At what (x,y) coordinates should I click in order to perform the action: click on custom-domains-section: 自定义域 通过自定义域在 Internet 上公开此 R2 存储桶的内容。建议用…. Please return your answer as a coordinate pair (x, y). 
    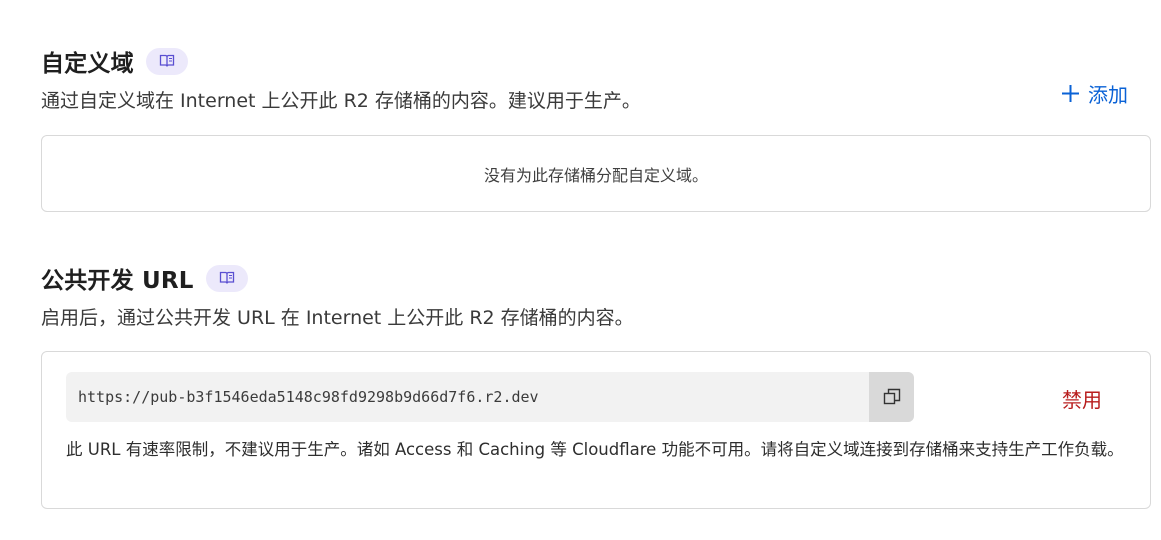
    Looking at the image, I should click on (596, 78).